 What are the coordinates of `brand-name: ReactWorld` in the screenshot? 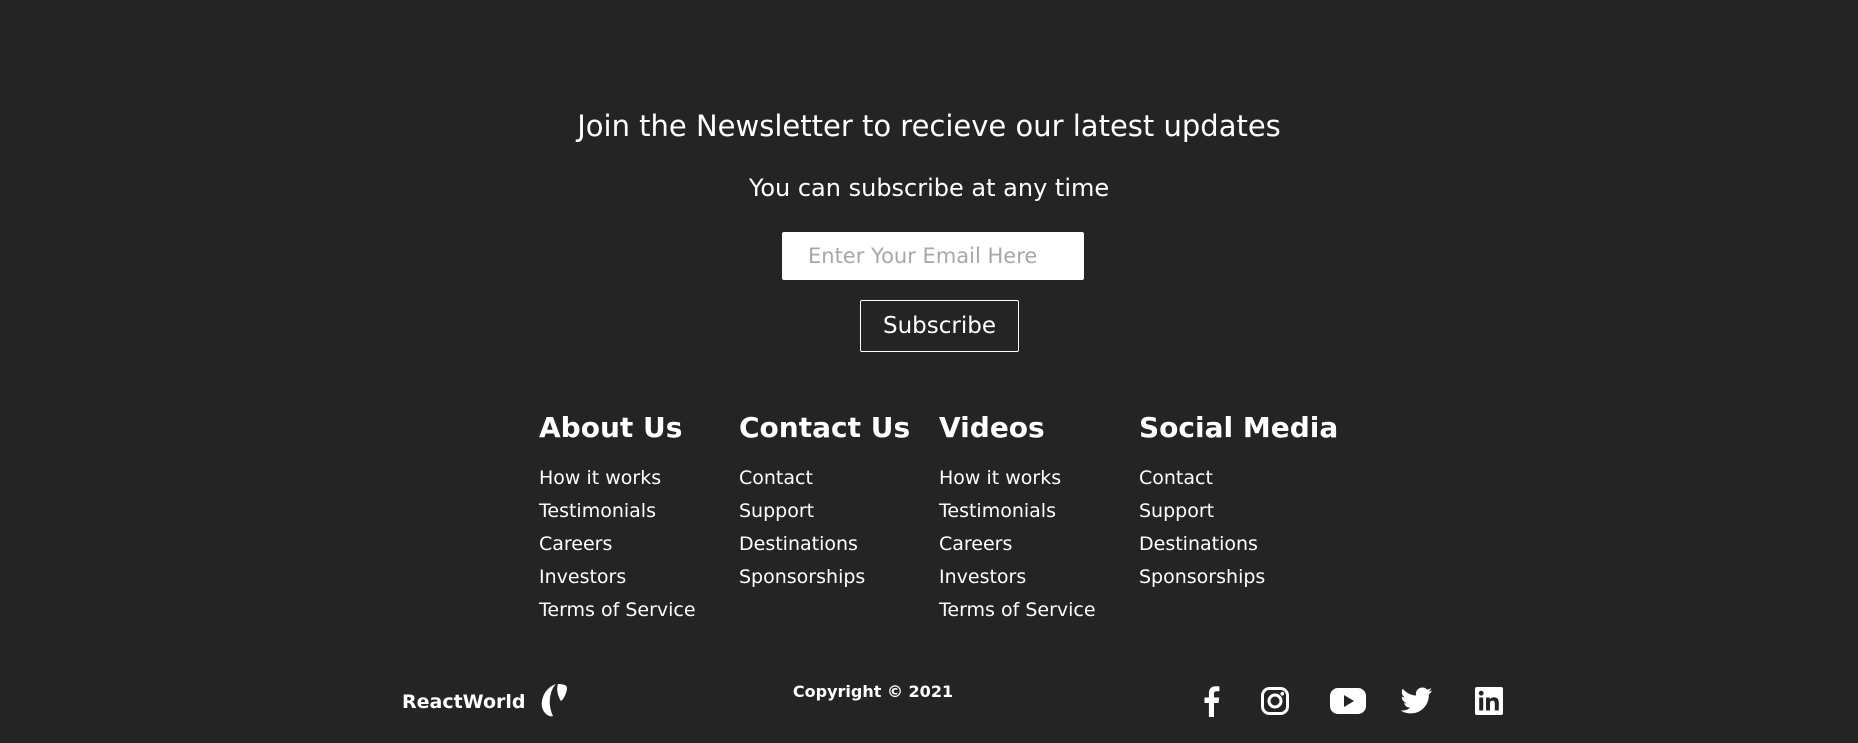 It's located at (464, 702).